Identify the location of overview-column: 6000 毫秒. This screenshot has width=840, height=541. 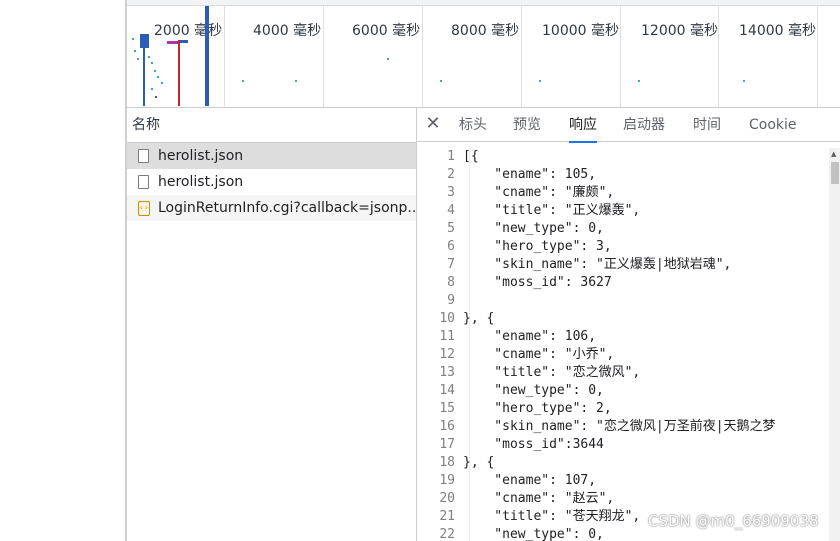
(373, 56).